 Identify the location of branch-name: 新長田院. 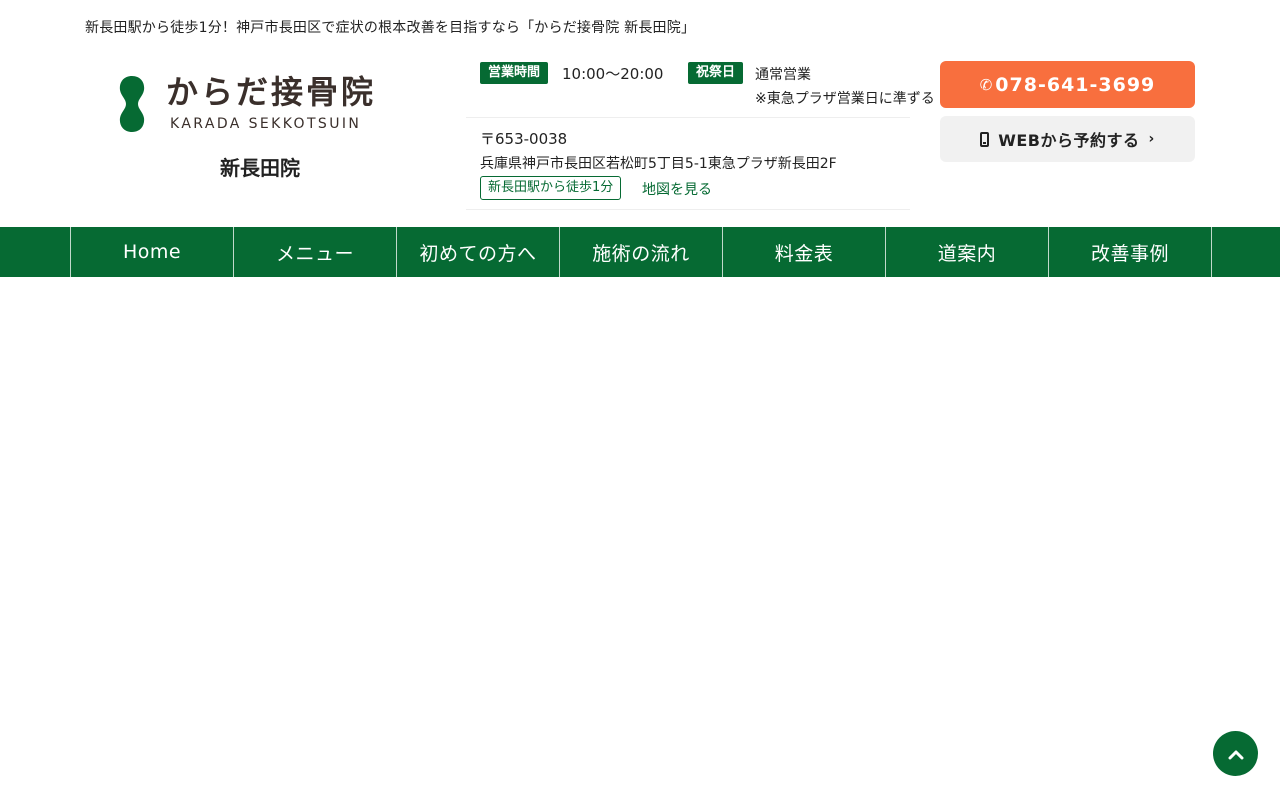
(260, 168).